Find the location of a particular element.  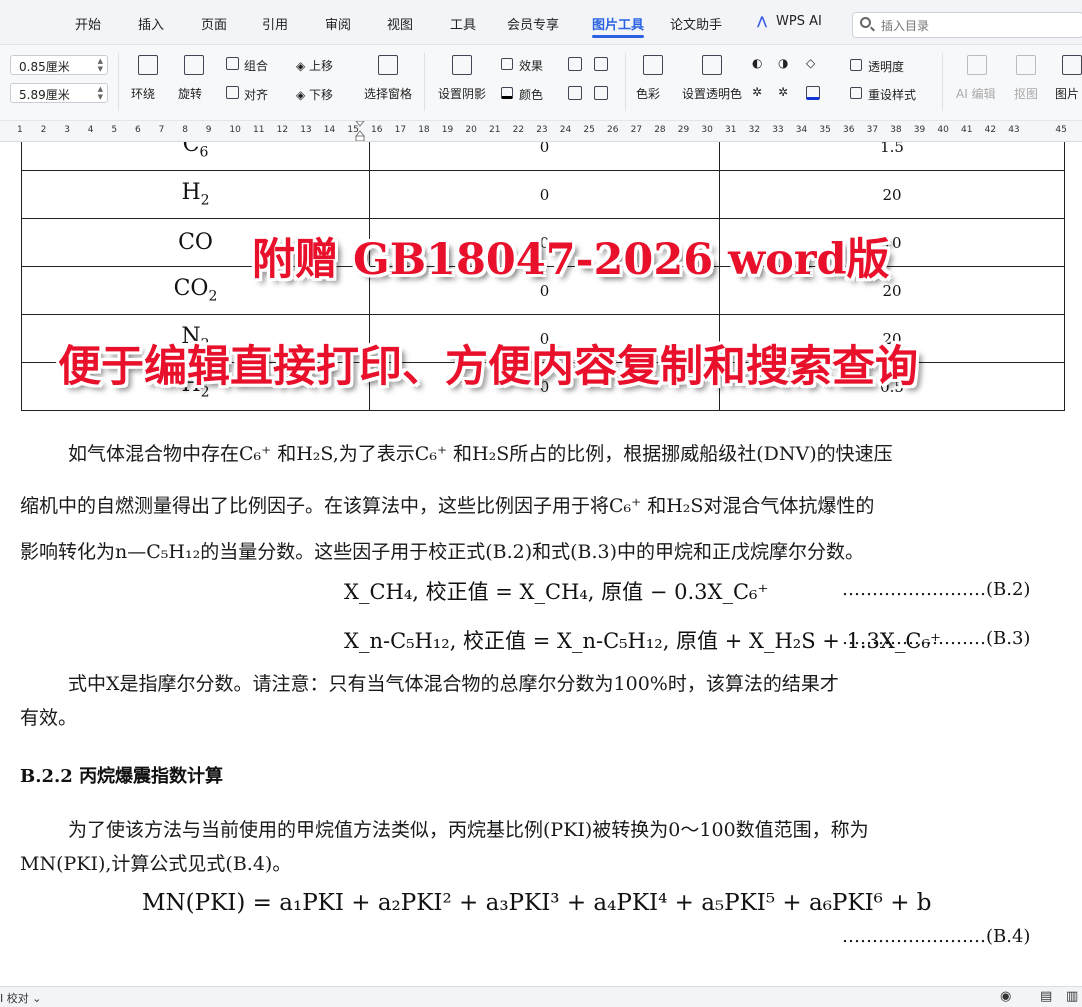

send-backward-icon is located at coordinates (601, 64).